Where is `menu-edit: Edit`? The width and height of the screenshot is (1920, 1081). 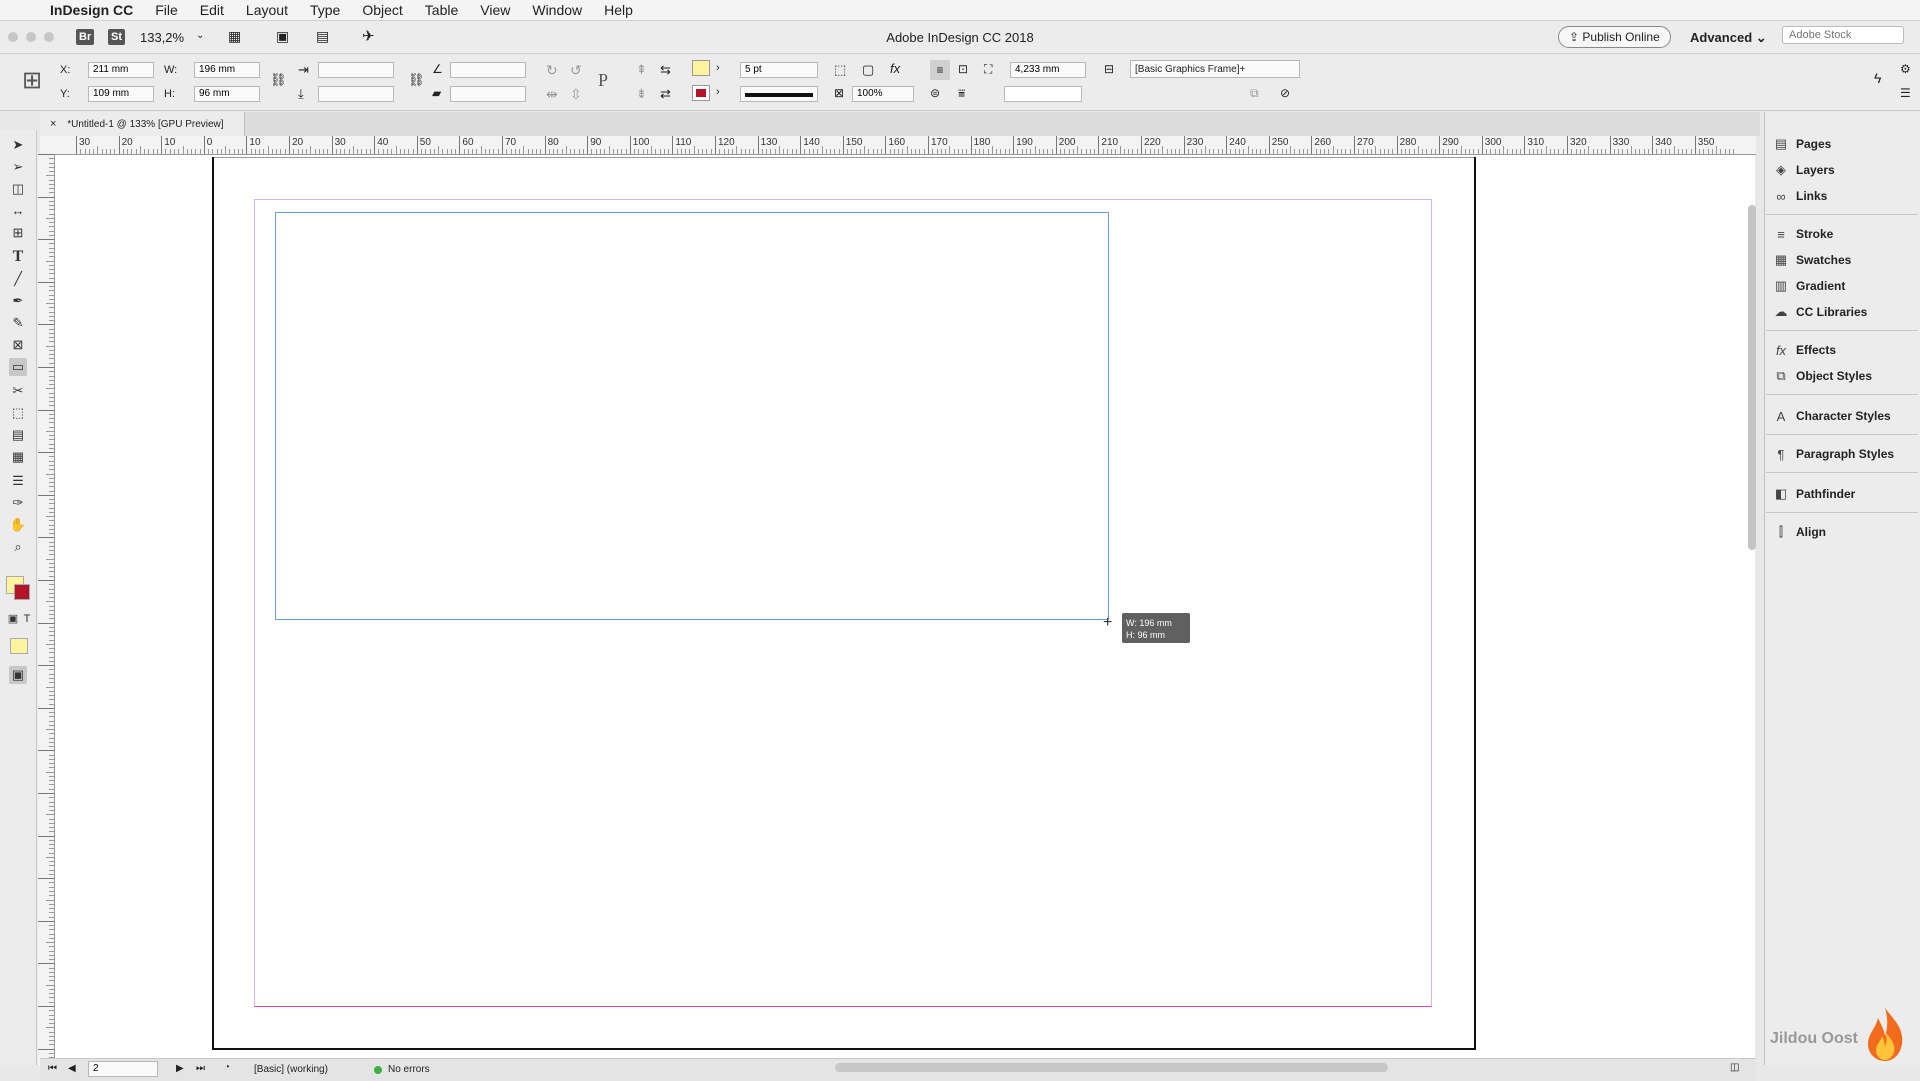 menu-edit: Edit is located at coordinates (212, 10).